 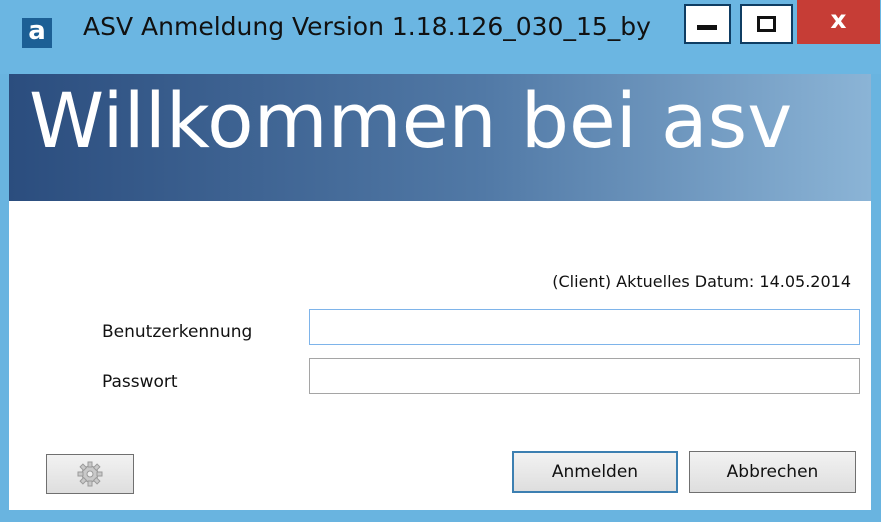 I want to click on banner-title: Willkommen bei asv, so click(x=411, y=120).